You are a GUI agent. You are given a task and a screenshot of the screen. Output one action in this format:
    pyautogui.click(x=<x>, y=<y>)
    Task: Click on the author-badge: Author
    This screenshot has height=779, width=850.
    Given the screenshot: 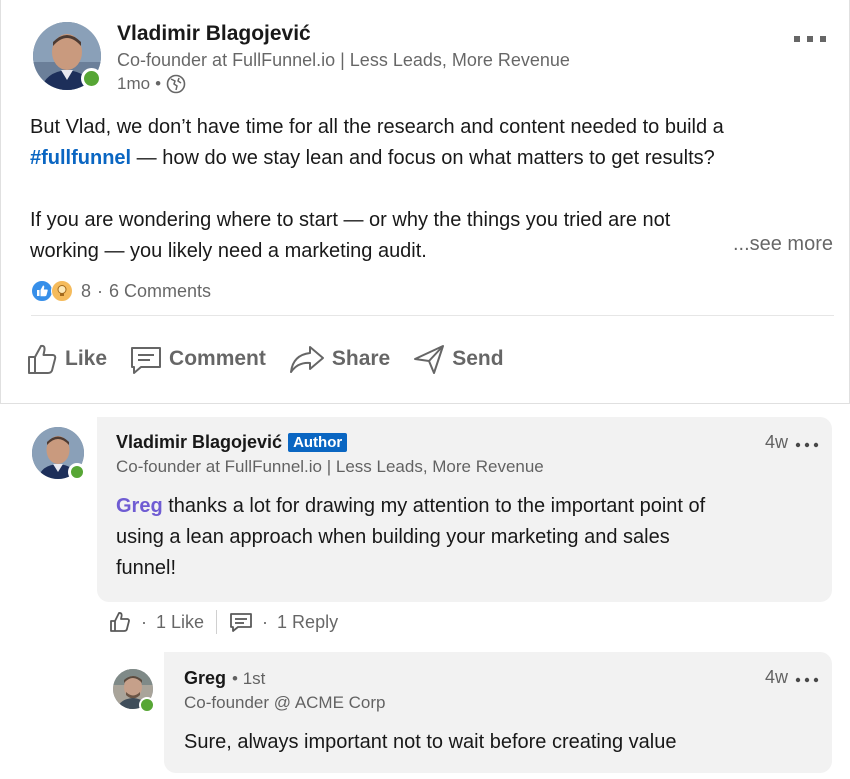 What is the action you would take?
    pyautogui.click(x=318, y=442)
    